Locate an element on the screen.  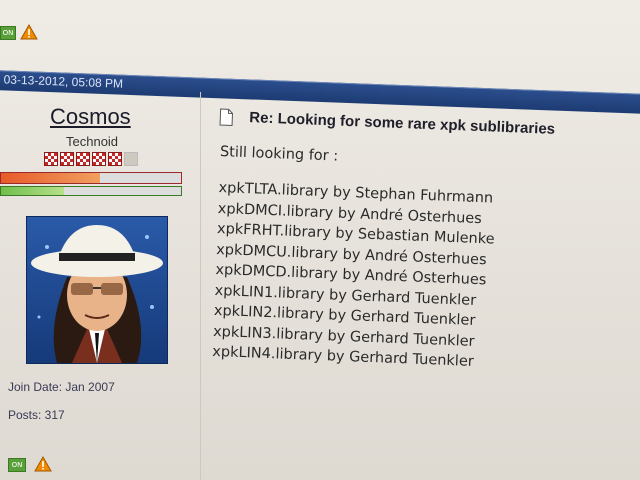
avatar is located at coordinates (97, 290).